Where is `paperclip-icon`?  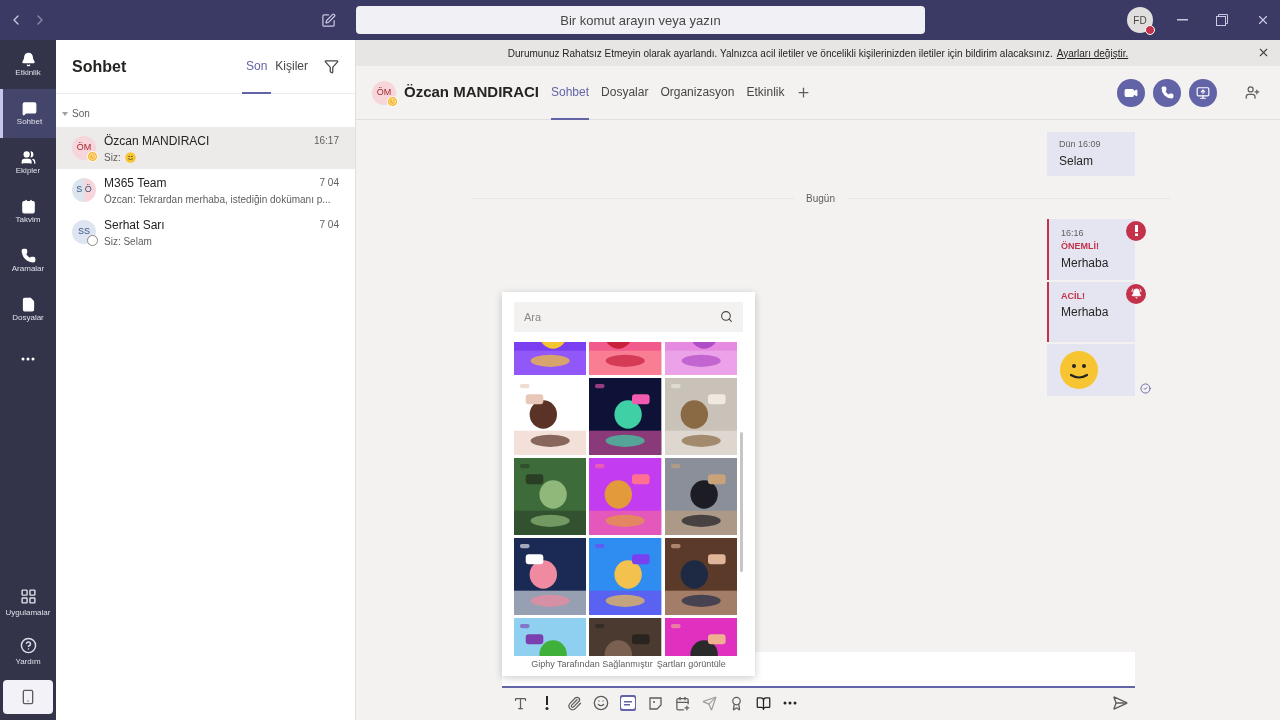 paperclip-icon is located at coordinates (574, 703).